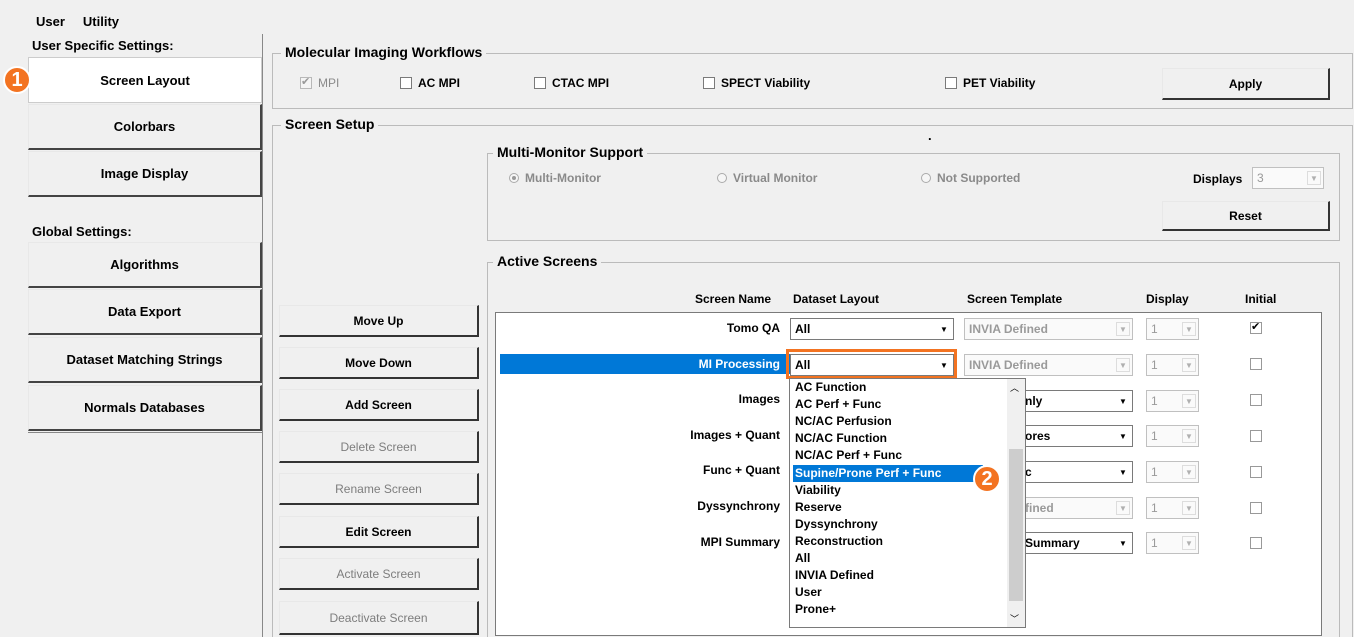  What do you see at coordinates (1172, 436) in the screenshot?
I see `images-quant-display-select: 1 ▼` at bounding box center [1172, 436].